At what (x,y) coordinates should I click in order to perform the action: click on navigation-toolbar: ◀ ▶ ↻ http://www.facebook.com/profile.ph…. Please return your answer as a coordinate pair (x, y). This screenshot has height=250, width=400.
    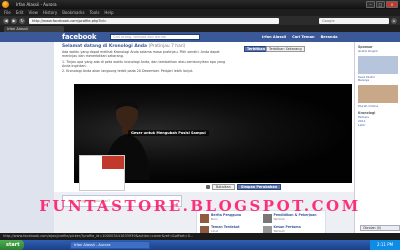
    Looking at the image, I should click on (200, 20).